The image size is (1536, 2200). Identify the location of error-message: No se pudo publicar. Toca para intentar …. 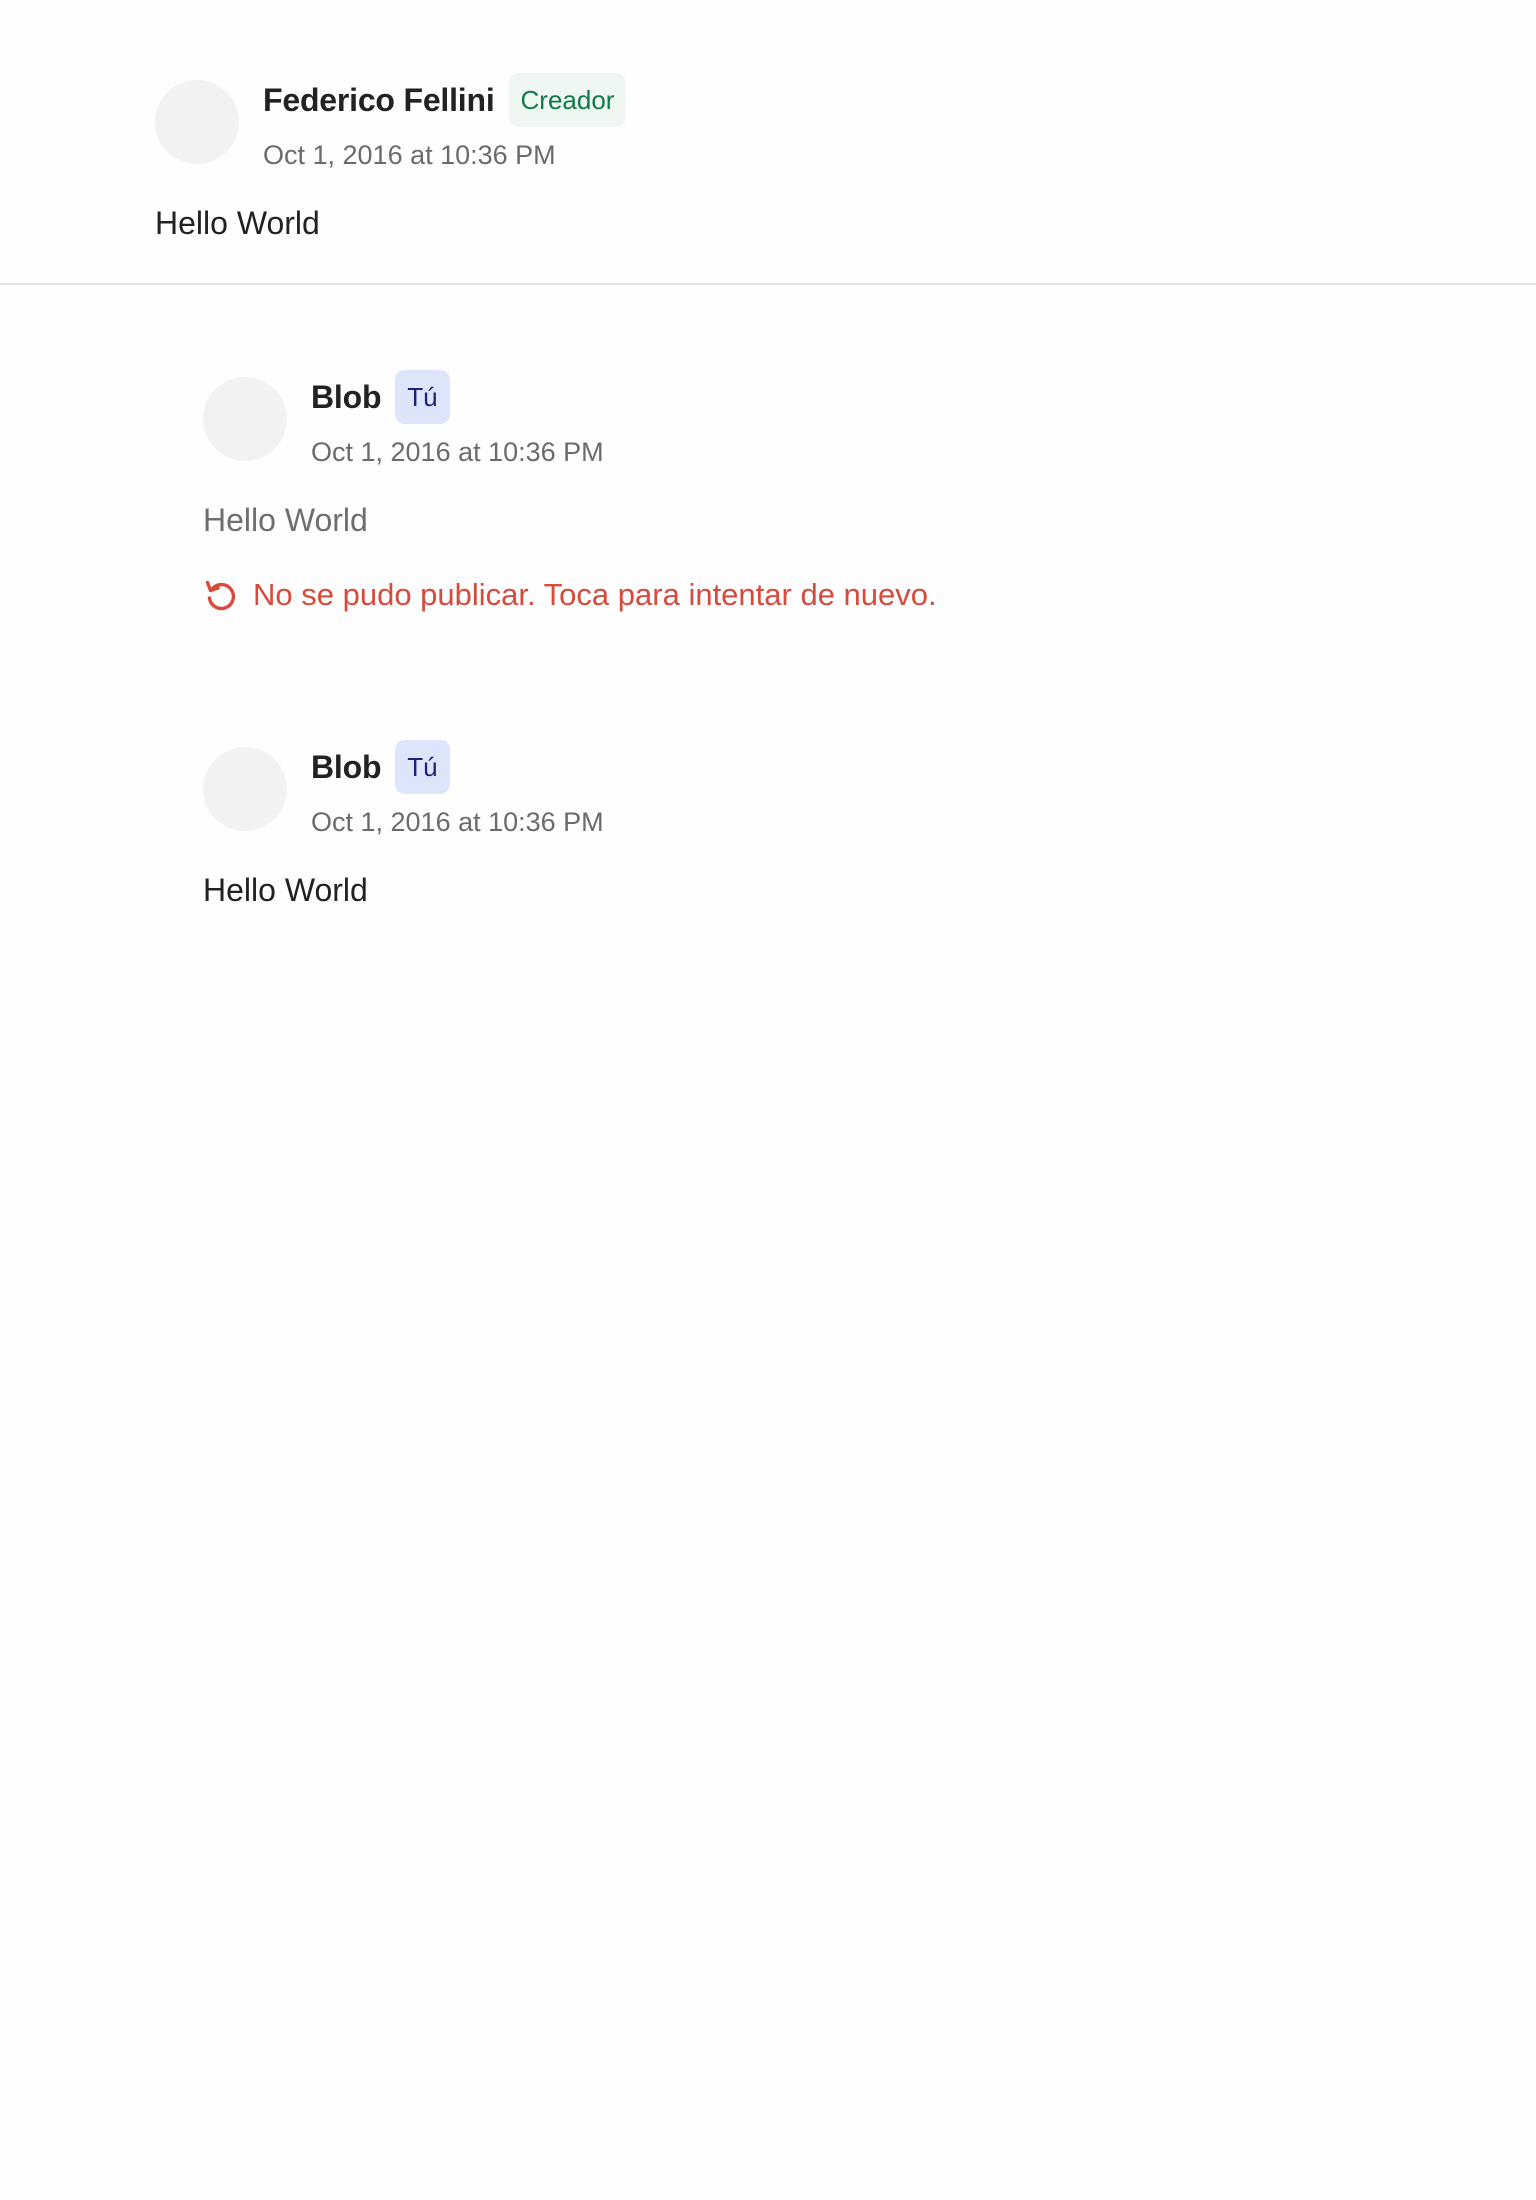
(595, 594).